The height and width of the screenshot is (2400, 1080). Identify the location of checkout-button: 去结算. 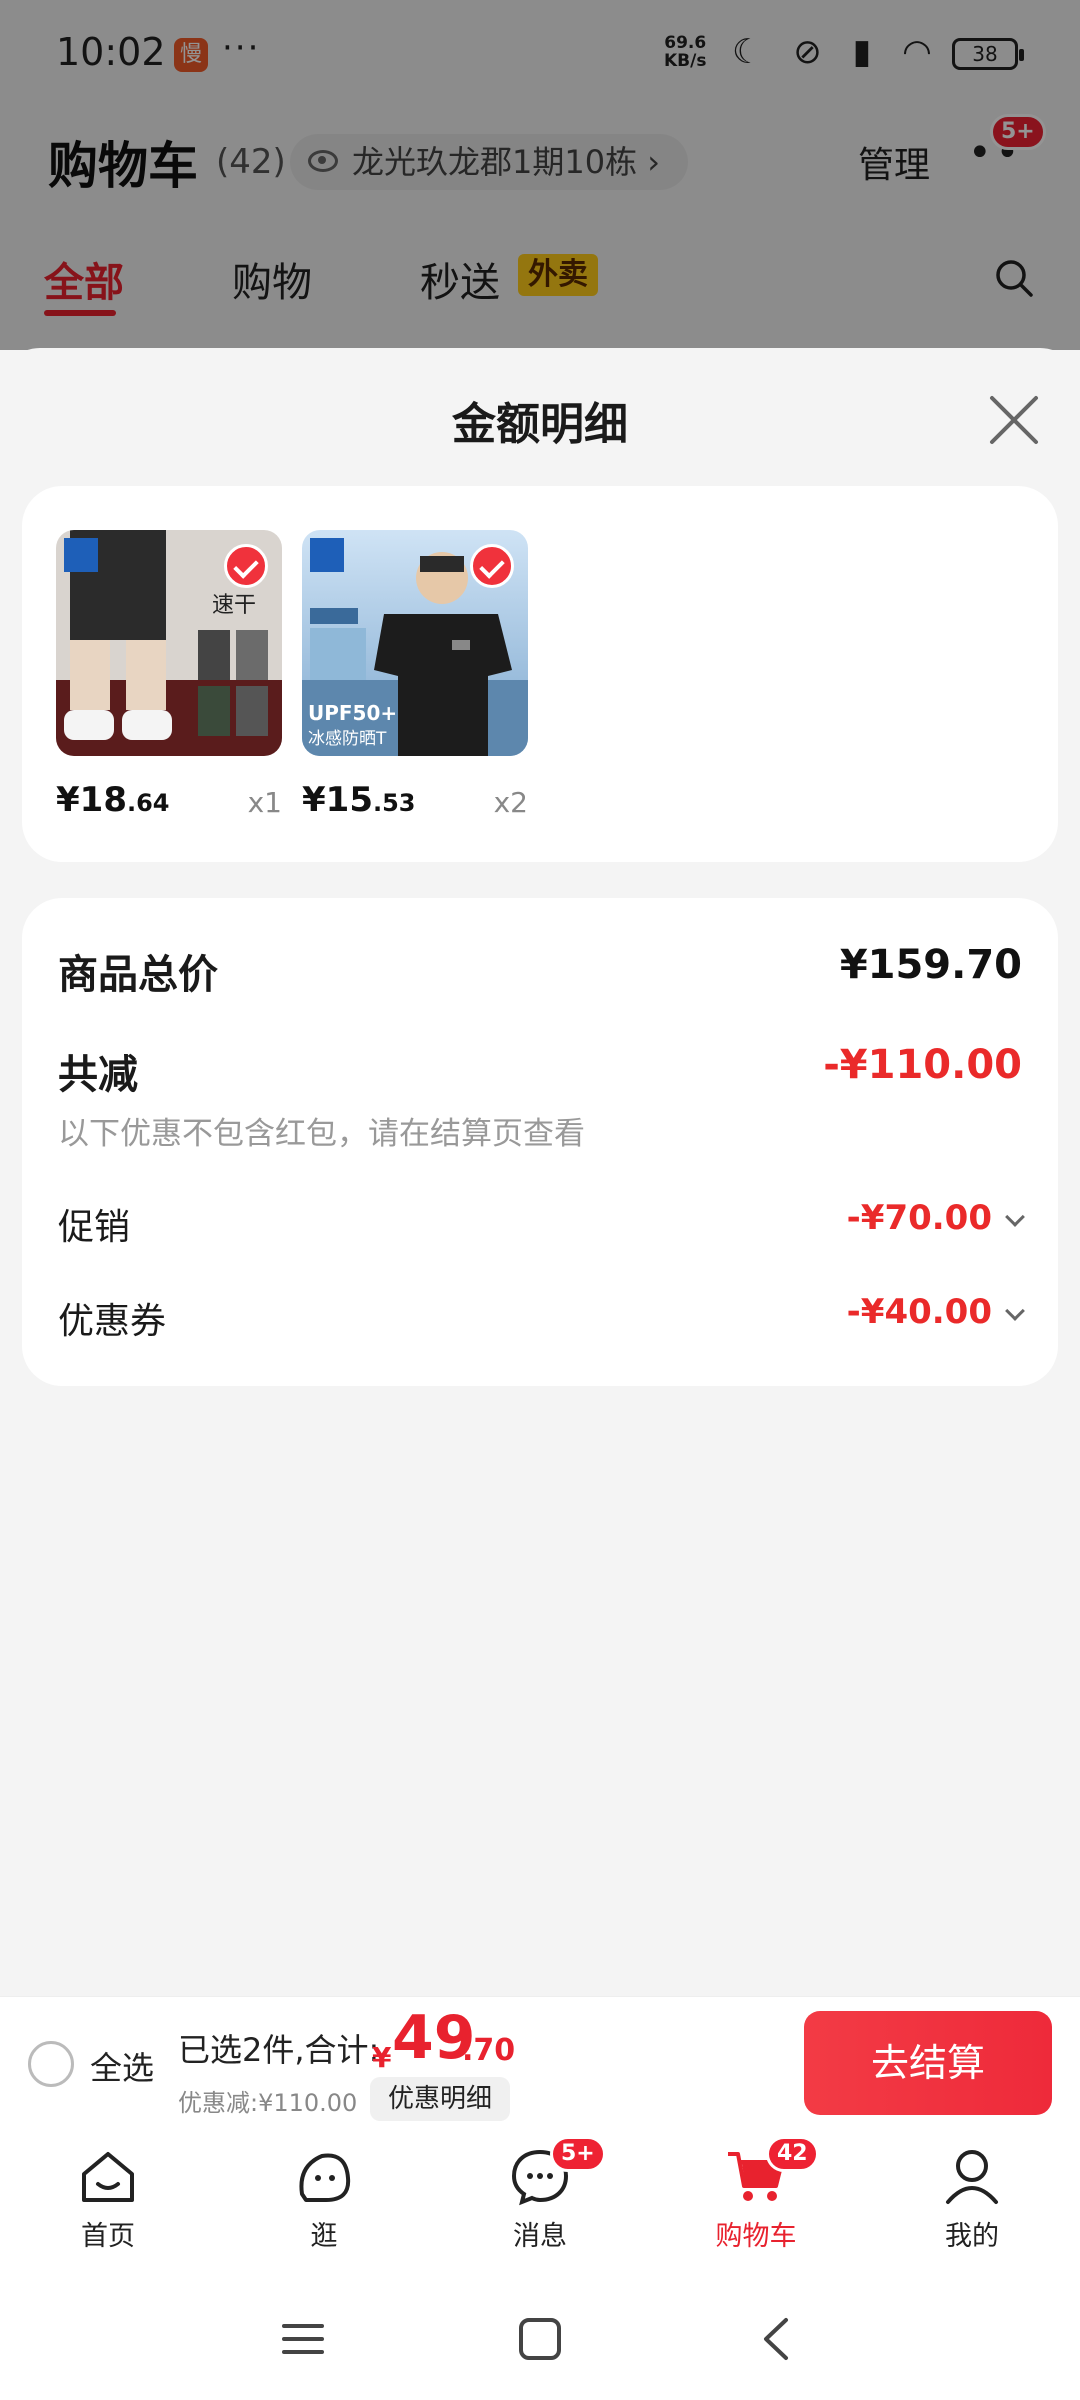
(928, 2063).